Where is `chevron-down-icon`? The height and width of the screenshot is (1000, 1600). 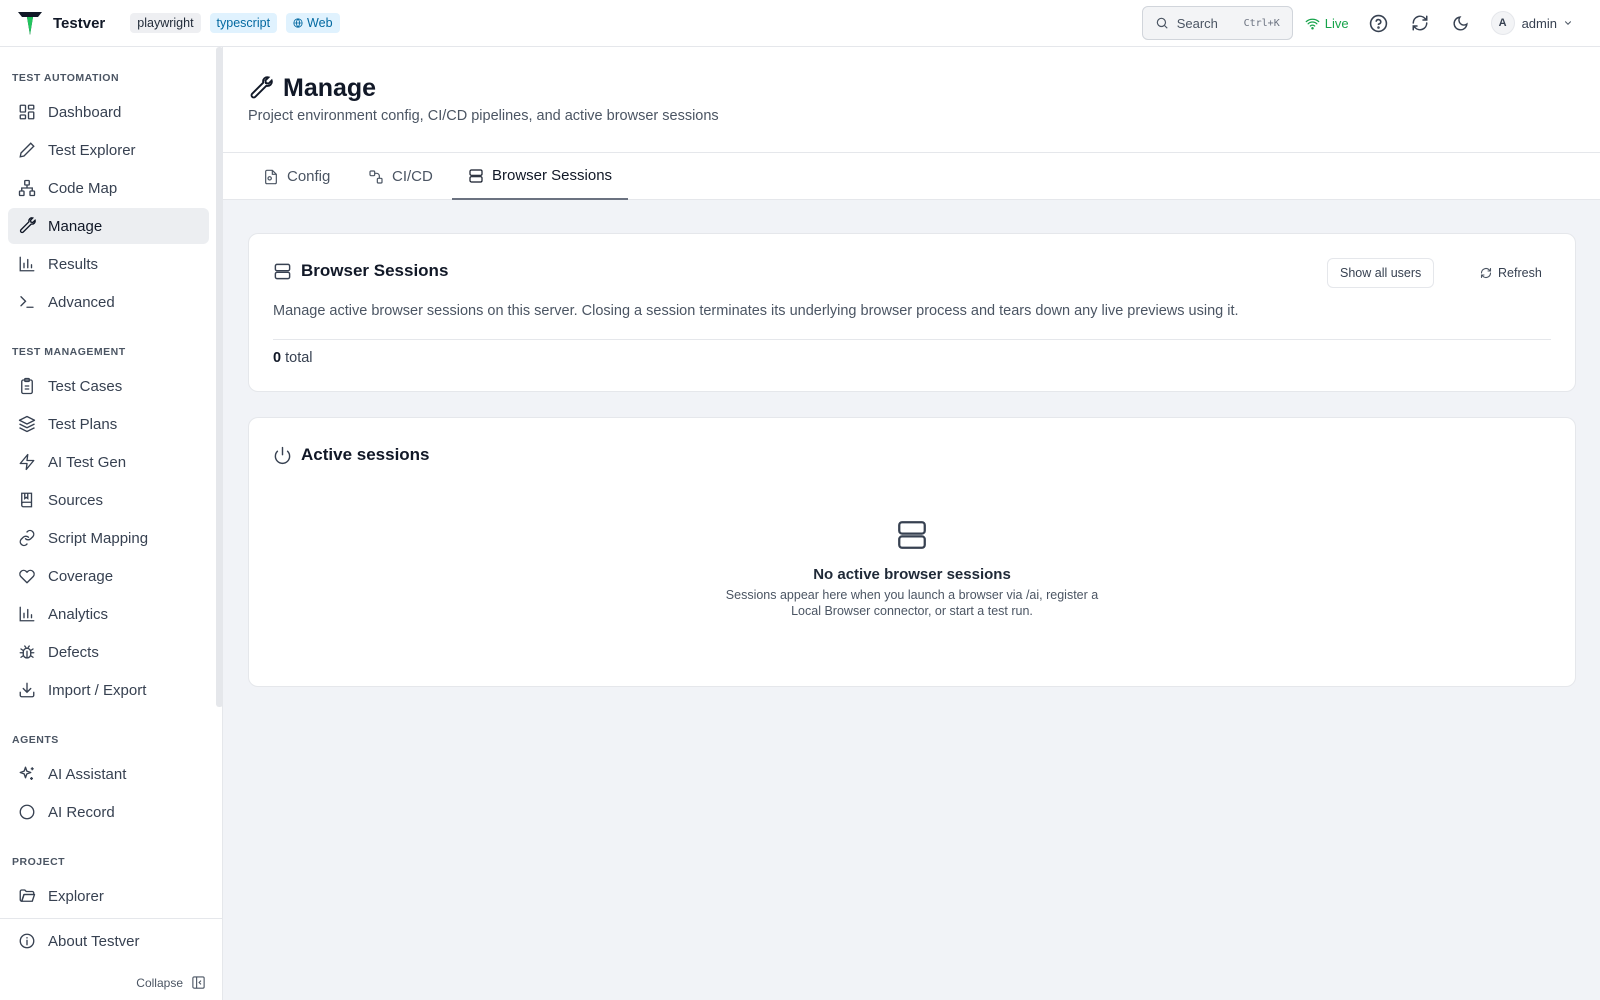
chevron-down-icon is located at coordinates (1568, 23).